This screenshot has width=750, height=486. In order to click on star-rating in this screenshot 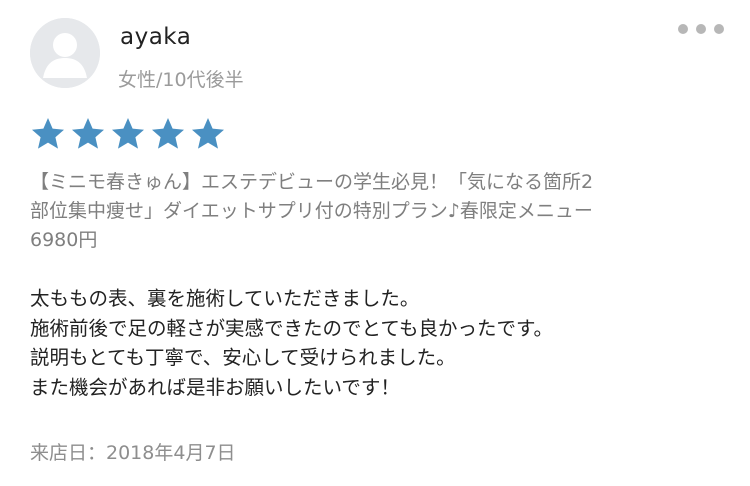, I will do `click(128, 133)`.